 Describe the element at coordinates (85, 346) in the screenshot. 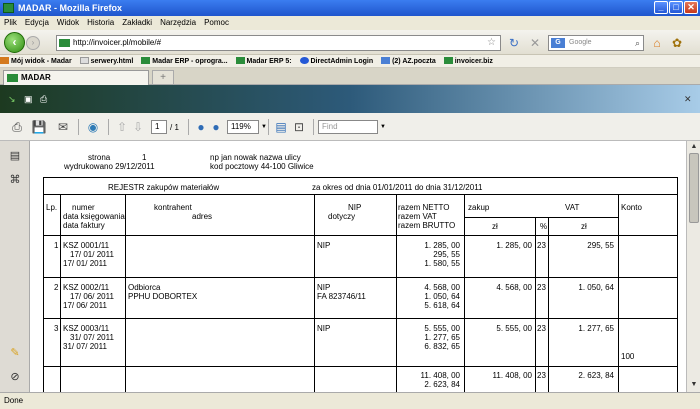

I see `row-invoice-date: 31/ 07/ 2011` at that location.